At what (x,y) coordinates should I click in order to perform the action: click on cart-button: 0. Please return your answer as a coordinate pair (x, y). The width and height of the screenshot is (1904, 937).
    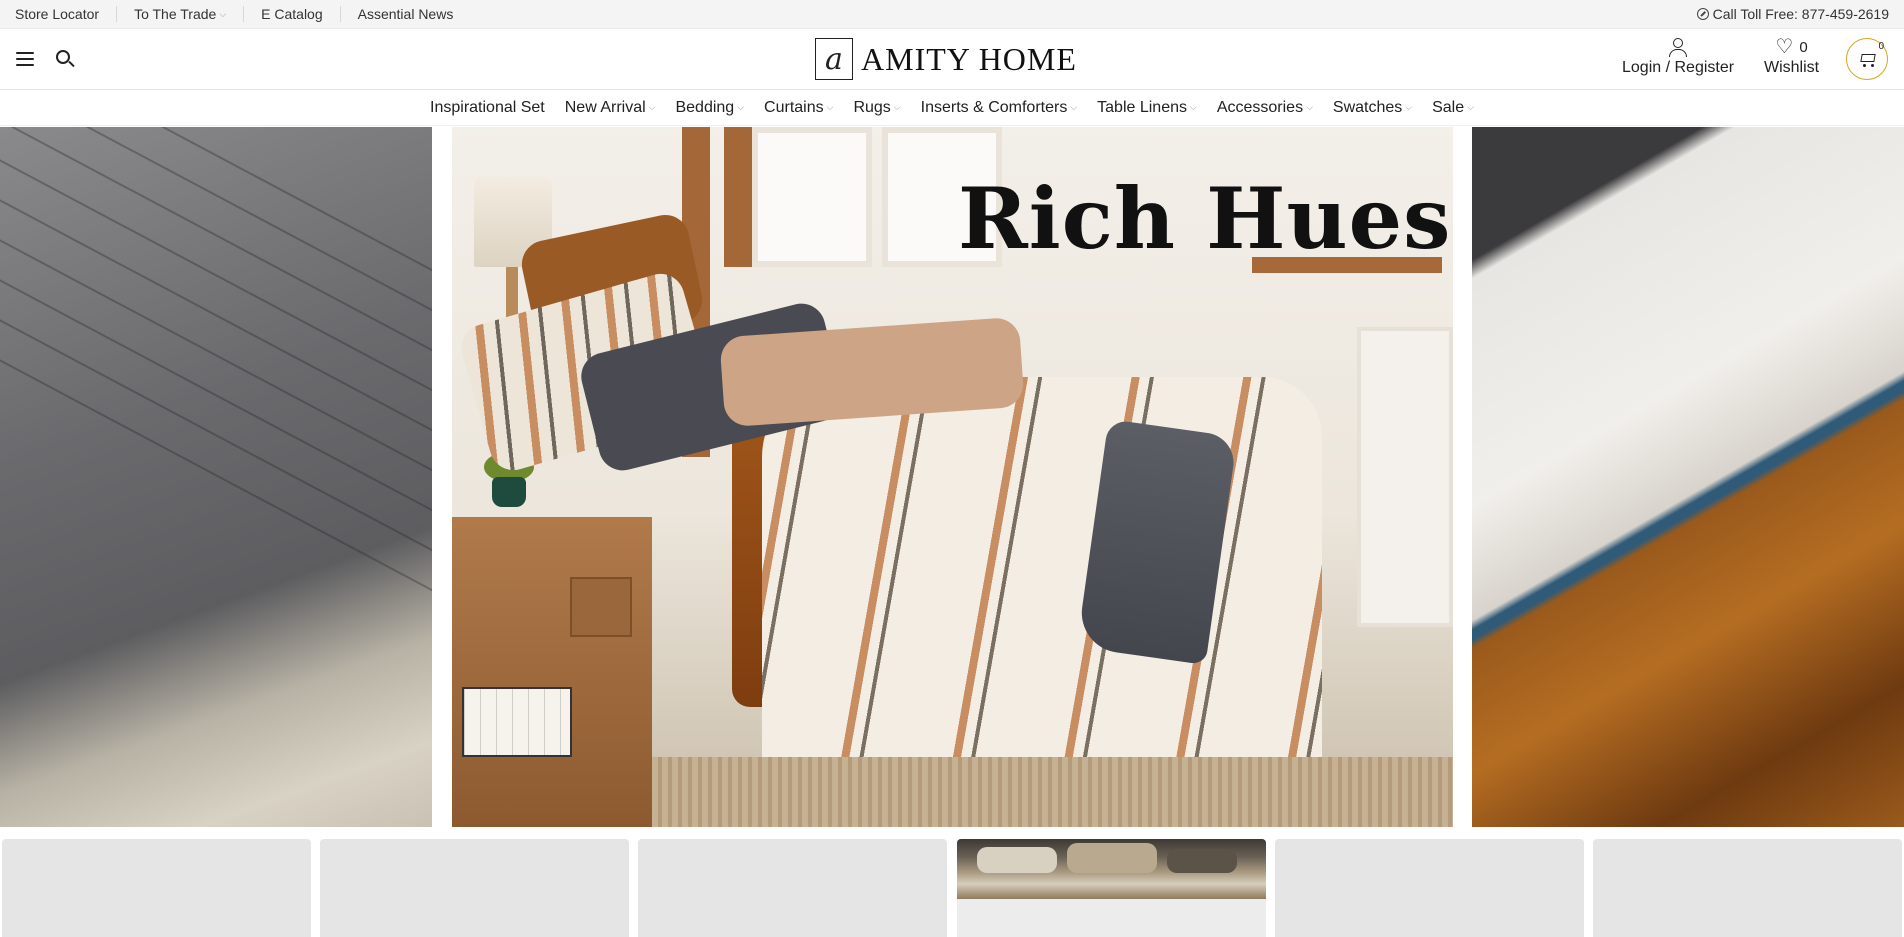
    Looking at the image, I should click on (1867, 59).